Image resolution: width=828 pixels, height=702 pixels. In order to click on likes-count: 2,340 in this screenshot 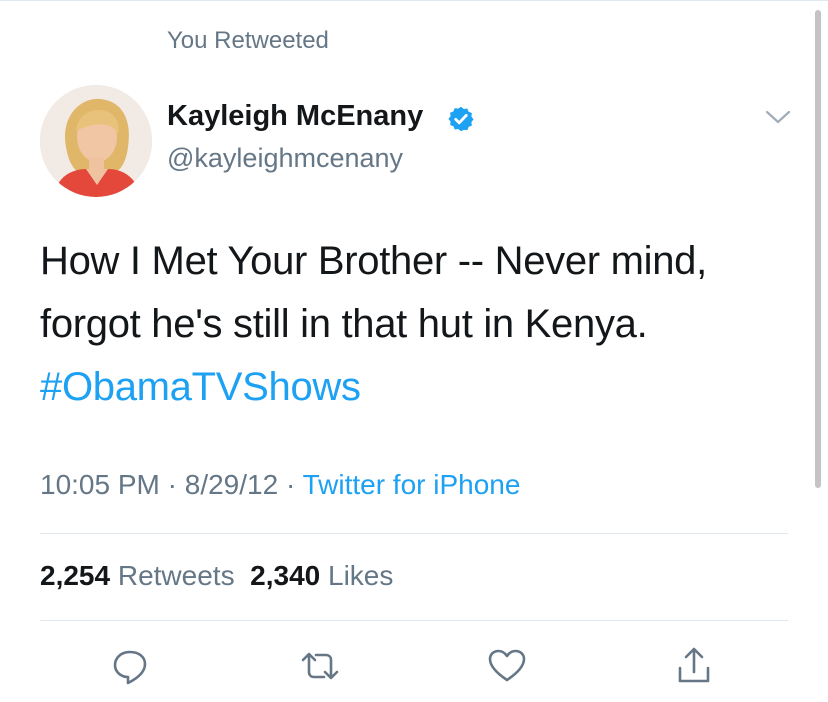, I will do `click(285, 575)`.